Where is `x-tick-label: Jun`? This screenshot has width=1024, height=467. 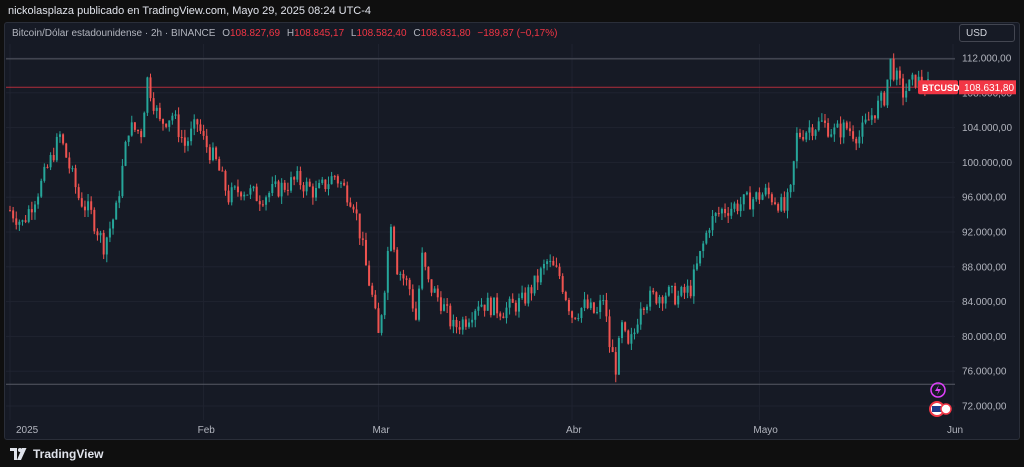 x-tick-label: Jun is located at coordinates (955, 430).